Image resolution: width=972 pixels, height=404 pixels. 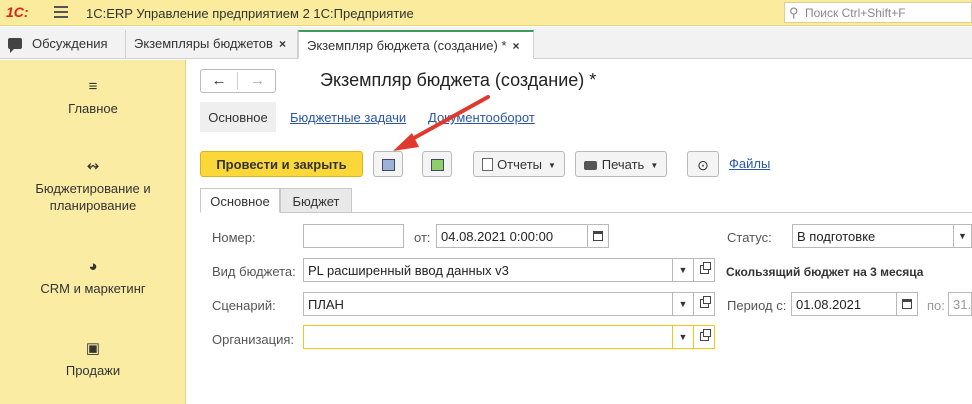 I want to click on report-icon, so click(x=488, y=164).